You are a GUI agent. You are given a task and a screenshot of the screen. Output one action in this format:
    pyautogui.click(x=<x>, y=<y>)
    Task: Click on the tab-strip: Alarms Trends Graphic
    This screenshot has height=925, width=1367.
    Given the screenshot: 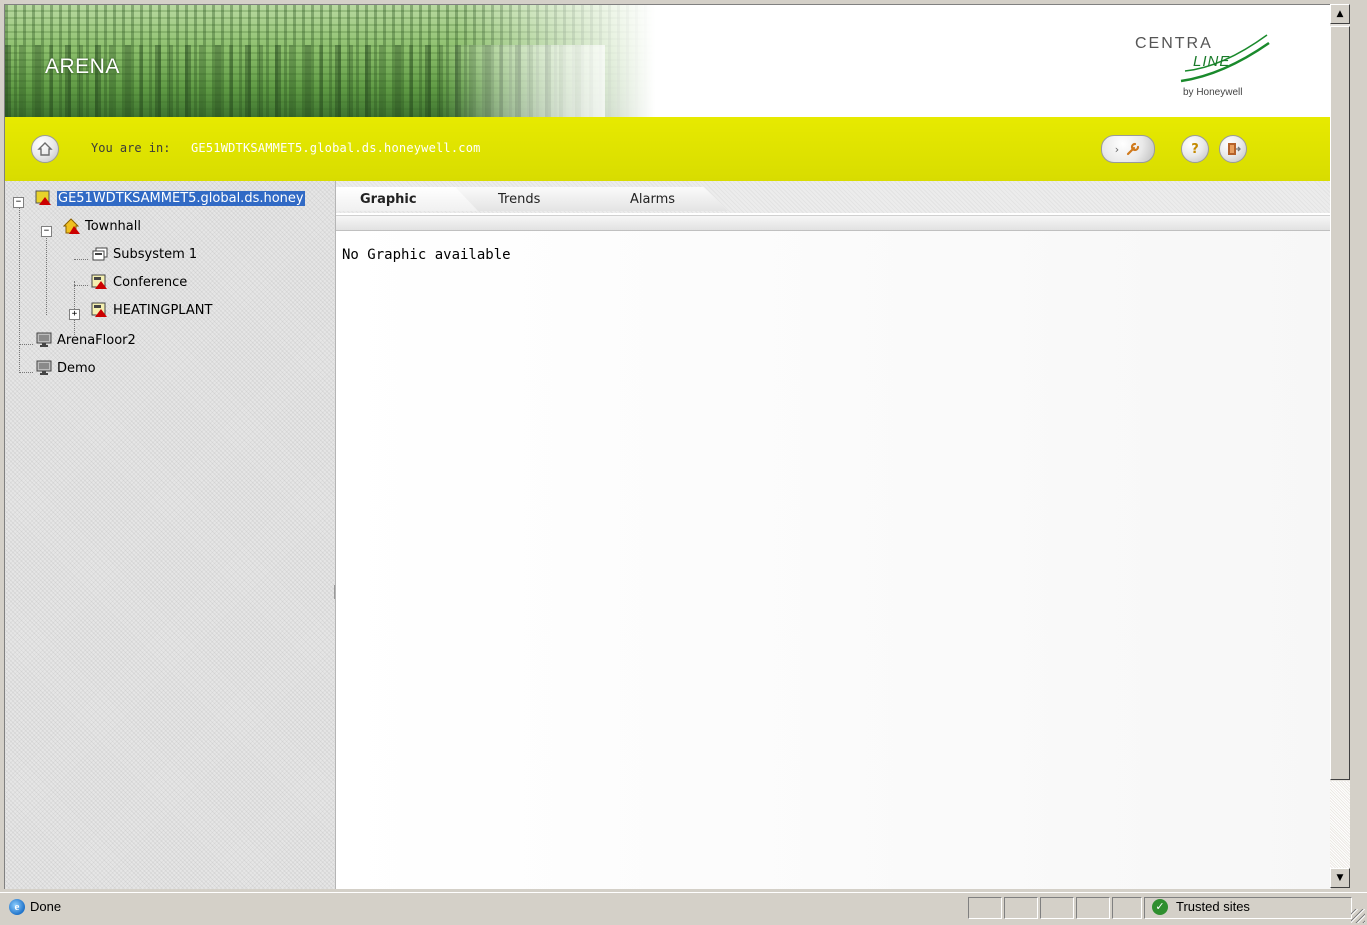 What is the action you would take?
    pyautogui.click(x=833, y=197)
    